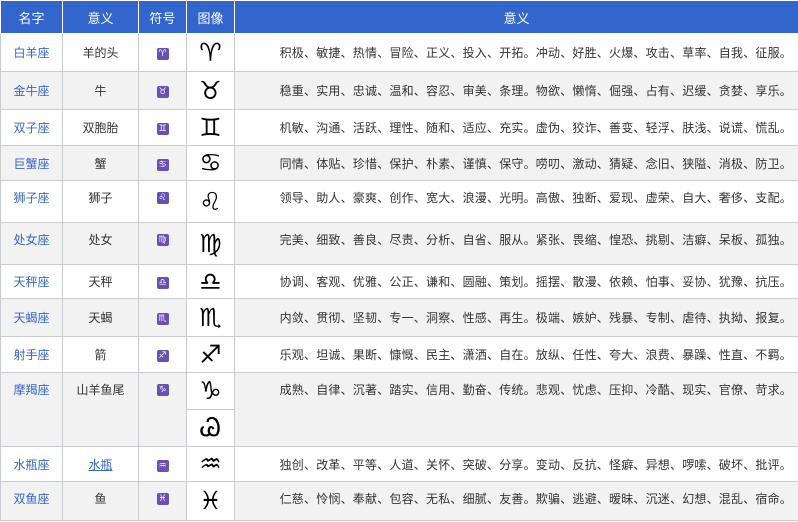  I want to click on symbol-cell: ♑, so click(162, 409).